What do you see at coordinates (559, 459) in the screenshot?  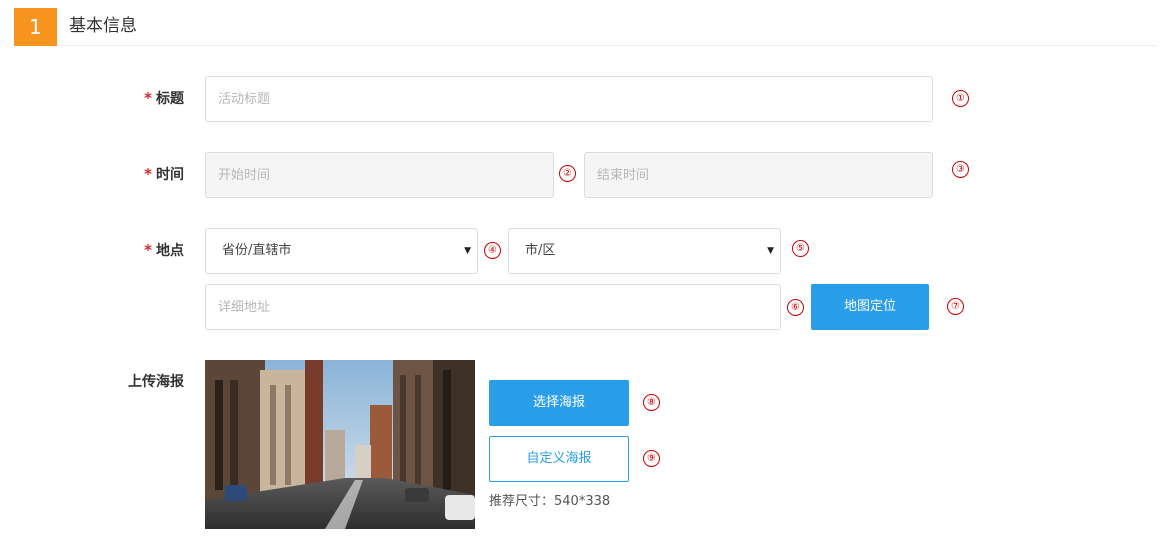 I see `custom-poster-button: 自定义海报` at bounding box center [559, 459].